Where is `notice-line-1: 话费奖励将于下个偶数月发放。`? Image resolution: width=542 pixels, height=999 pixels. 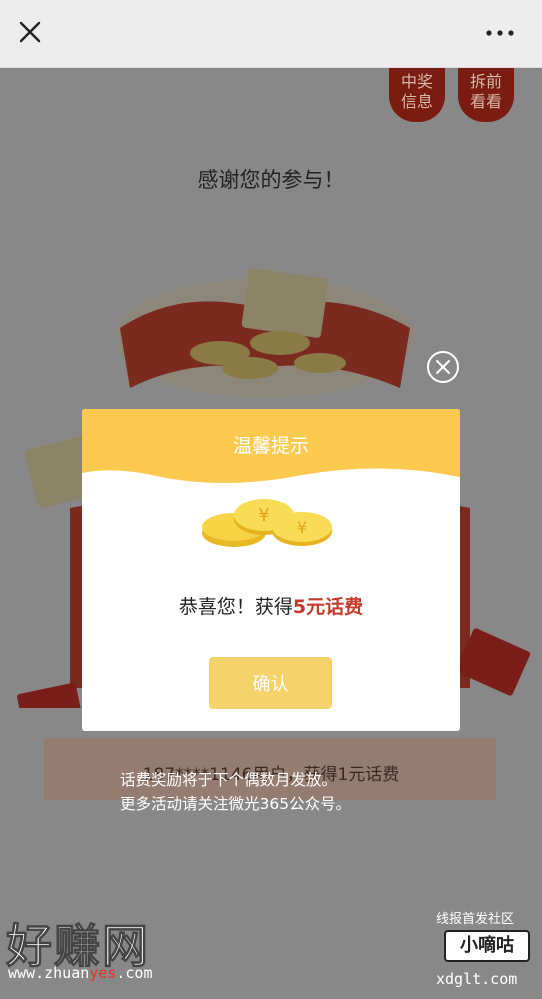 notice-line-1: 话费奖励将于下个偶数月发放。 is located at coordinates (229, 780).